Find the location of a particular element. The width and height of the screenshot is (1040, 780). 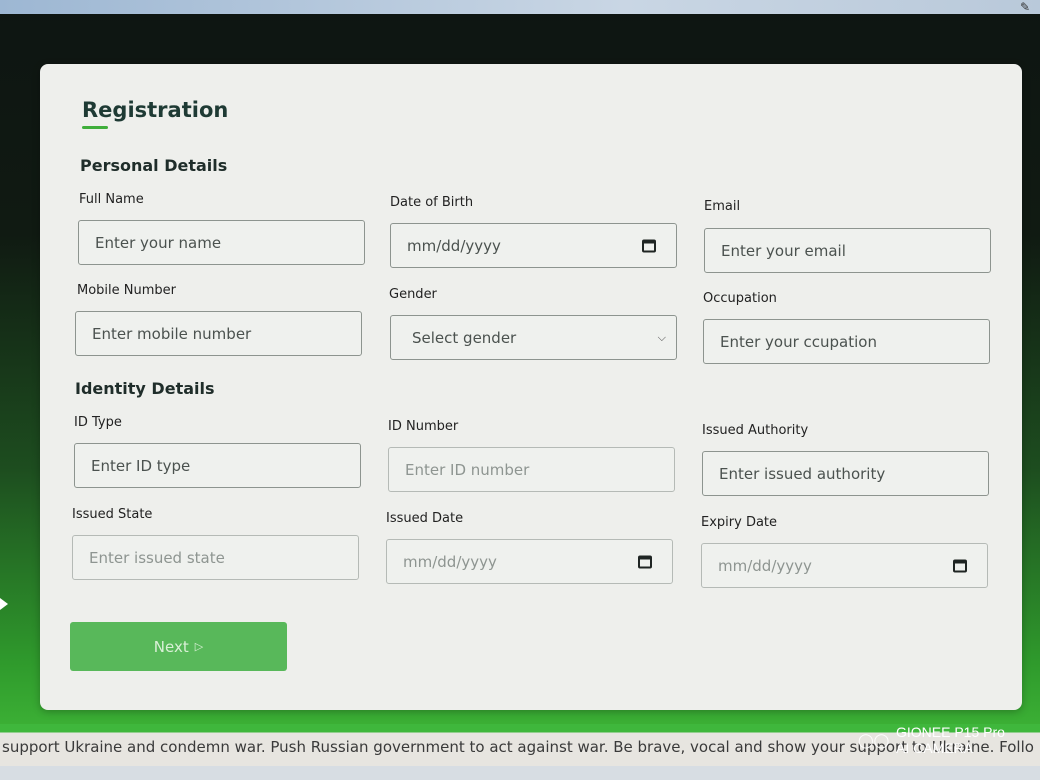

mobile-placeholder: Enter mobile number is located at coordinates (172, 333).